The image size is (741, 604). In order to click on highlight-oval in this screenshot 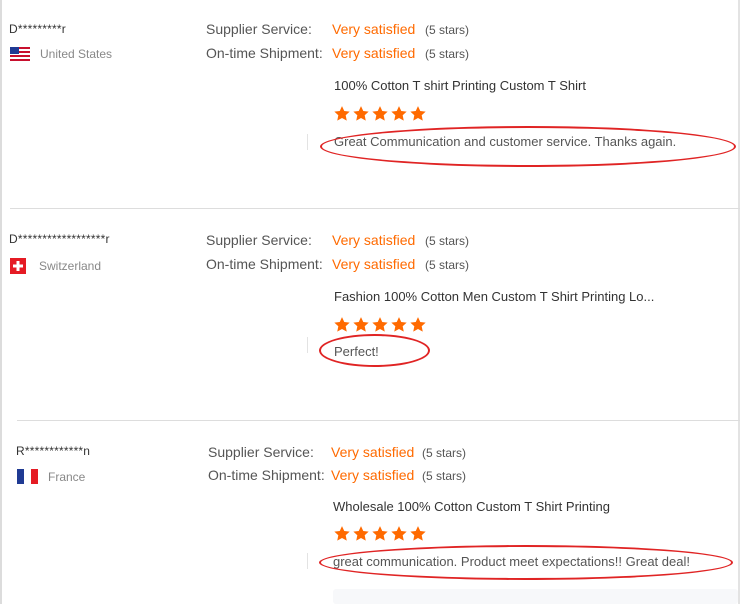, I will do `click(526, 562)`.